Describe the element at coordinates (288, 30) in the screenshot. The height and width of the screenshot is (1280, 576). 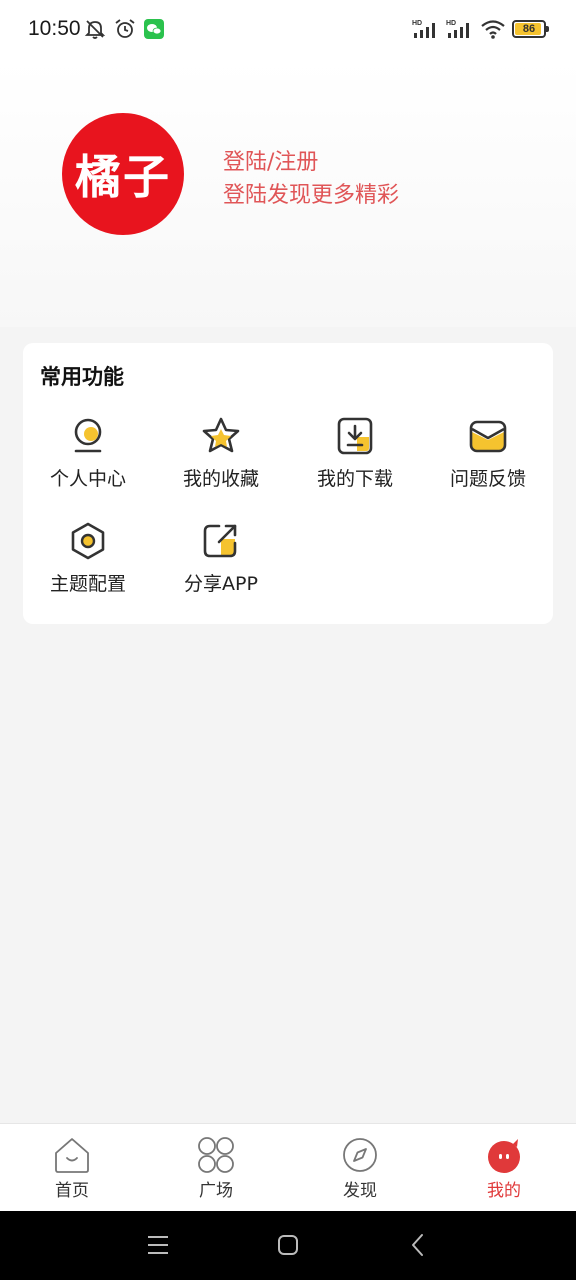
I see `status-bar: 10:50 HD HD 86` at that location.